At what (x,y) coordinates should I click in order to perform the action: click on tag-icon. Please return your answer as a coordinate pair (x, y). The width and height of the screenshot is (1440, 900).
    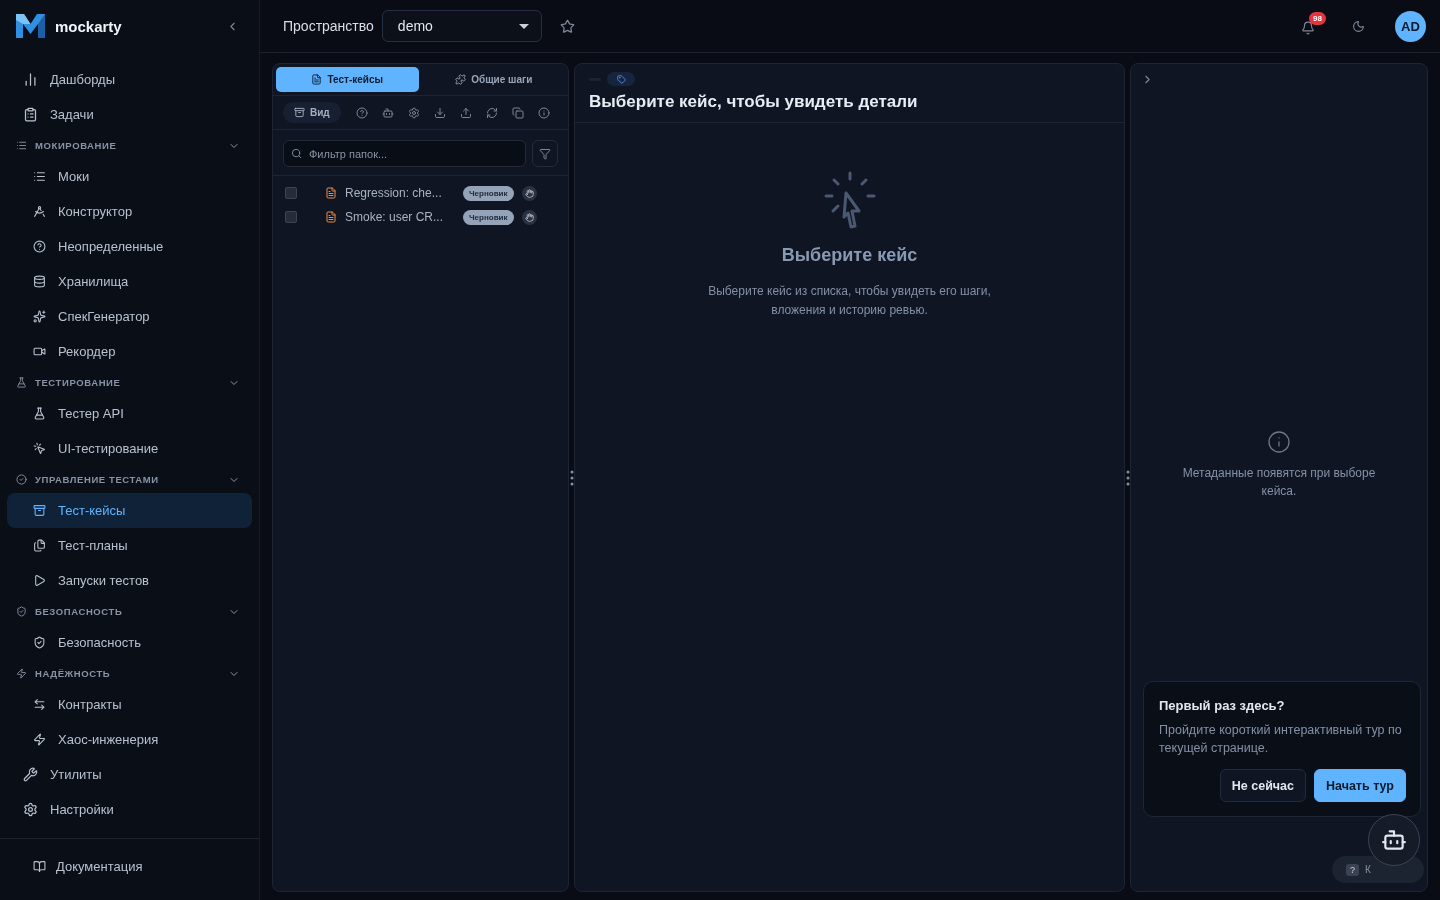
    Looking at the image, I should click on (621, 79).